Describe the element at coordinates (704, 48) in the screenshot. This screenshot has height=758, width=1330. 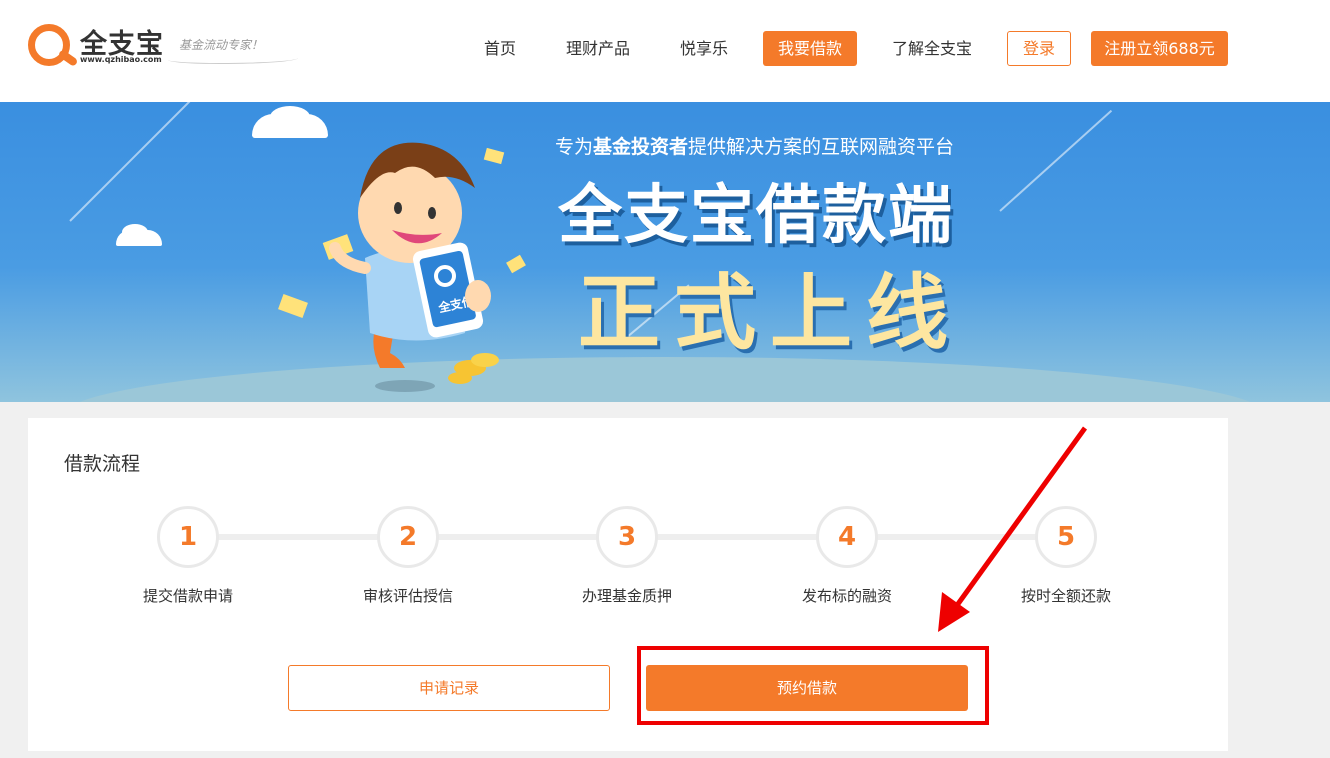
I see `nav-enjoy: 悦享乐` at that location.